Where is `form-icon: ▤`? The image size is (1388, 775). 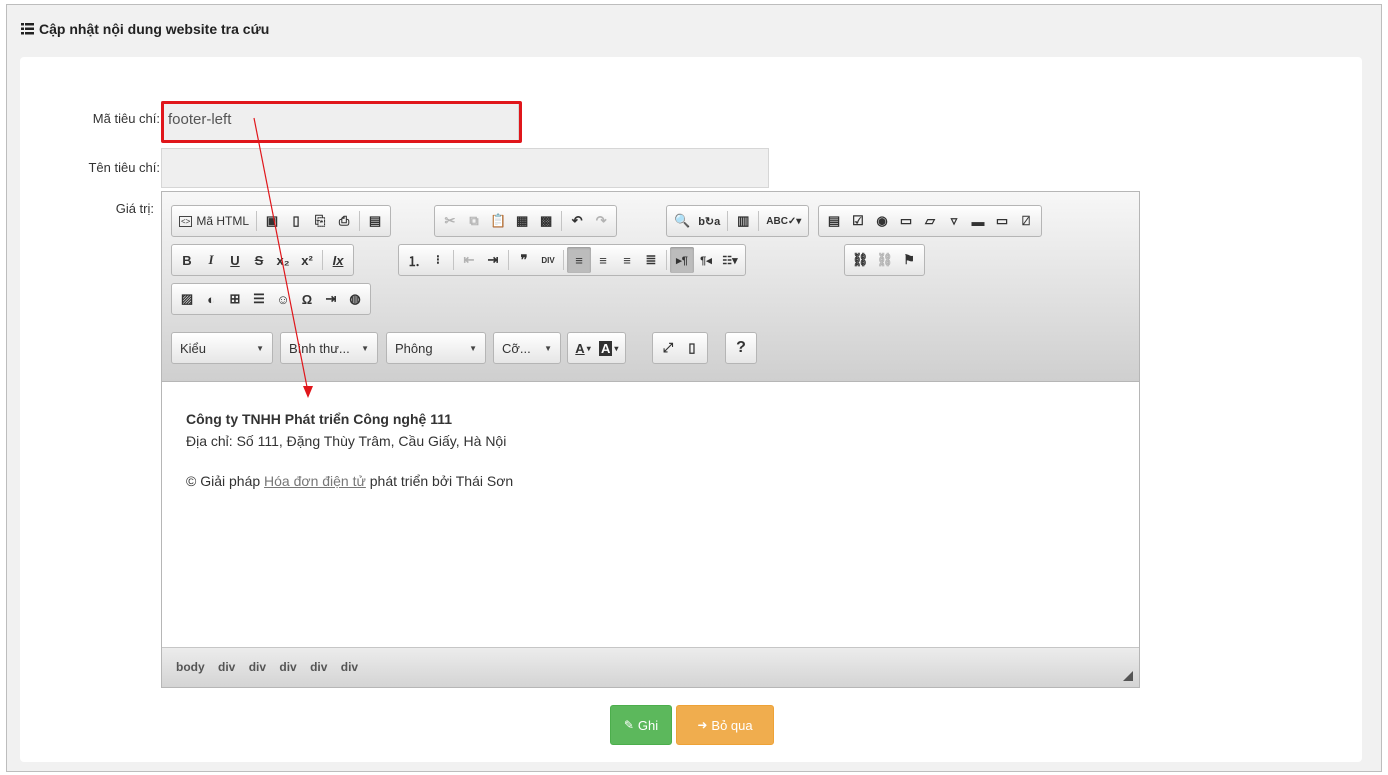
form-icon: ▤ is located at coordinates (834, 221).